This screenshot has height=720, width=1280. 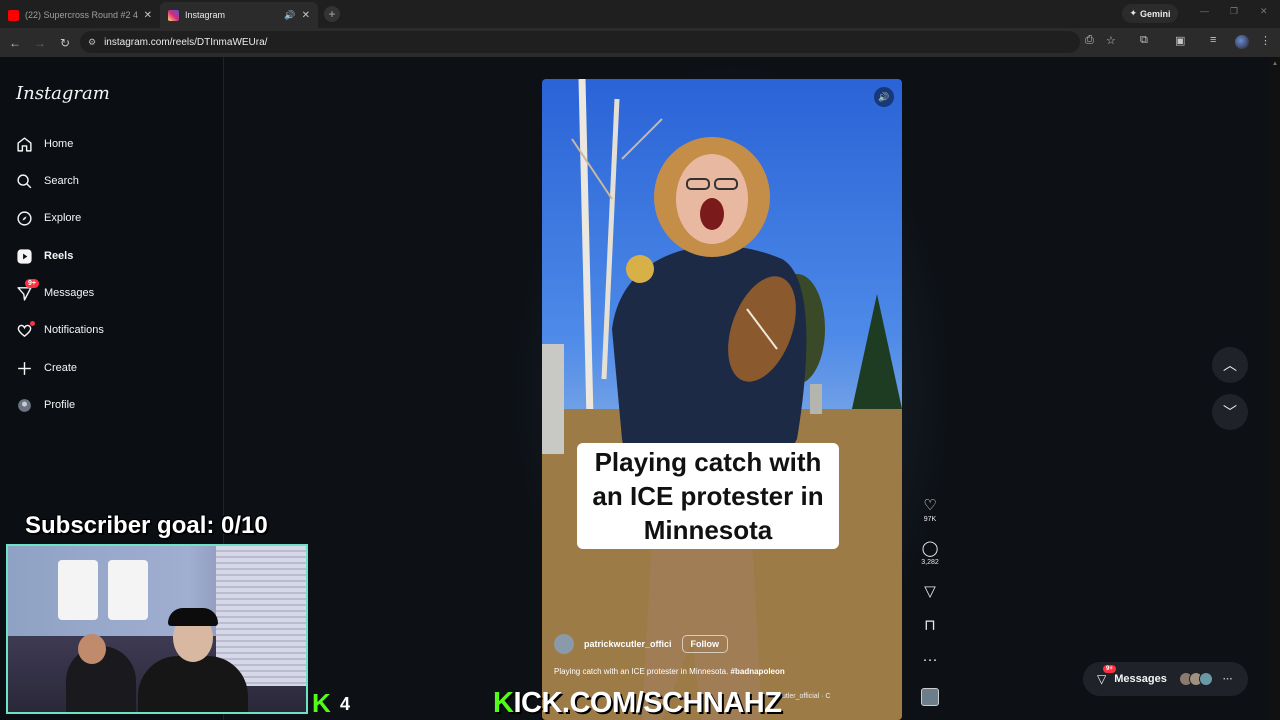 I want to click on kick-url-rest: ICK.COM/SCHNAHZ, so click(x=647, y=703).